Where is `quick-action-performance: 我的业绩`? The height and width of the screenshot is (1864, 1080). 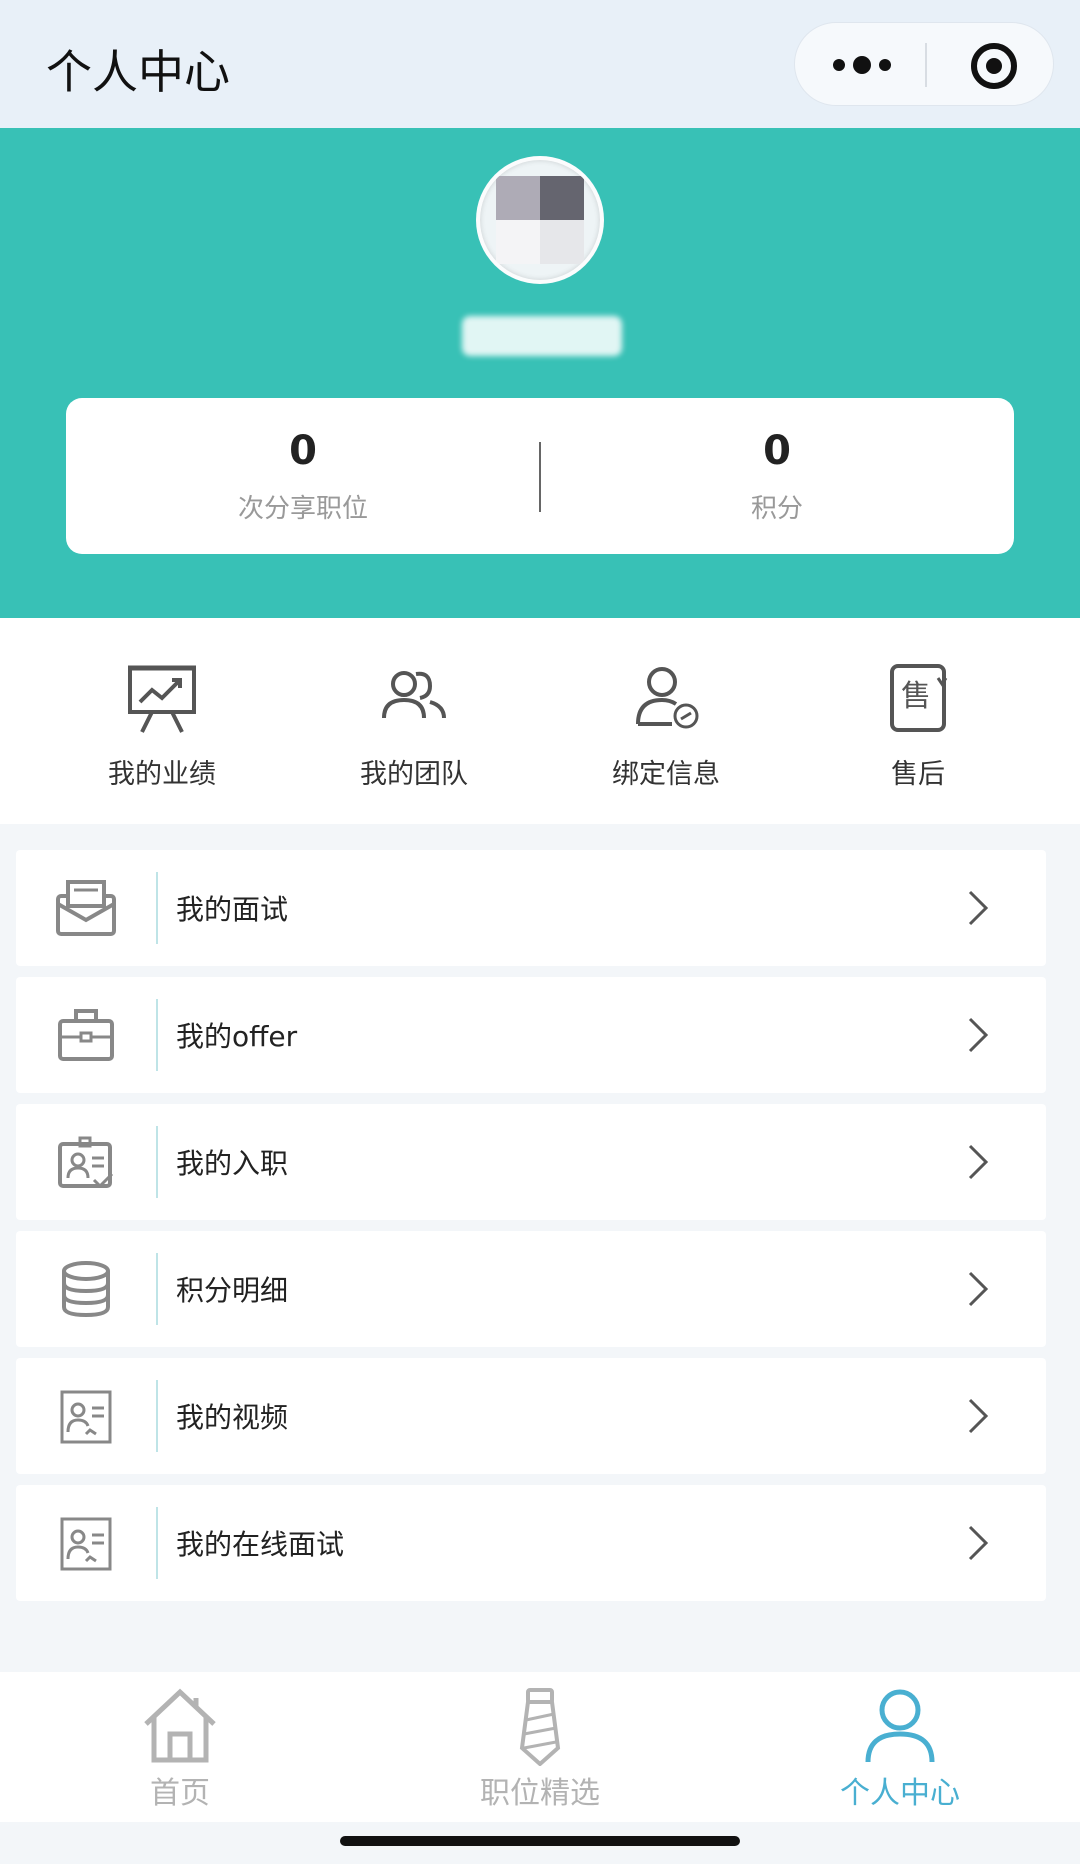
quick-action-performance: 我的业绩 is located at coordinates (162, 721).